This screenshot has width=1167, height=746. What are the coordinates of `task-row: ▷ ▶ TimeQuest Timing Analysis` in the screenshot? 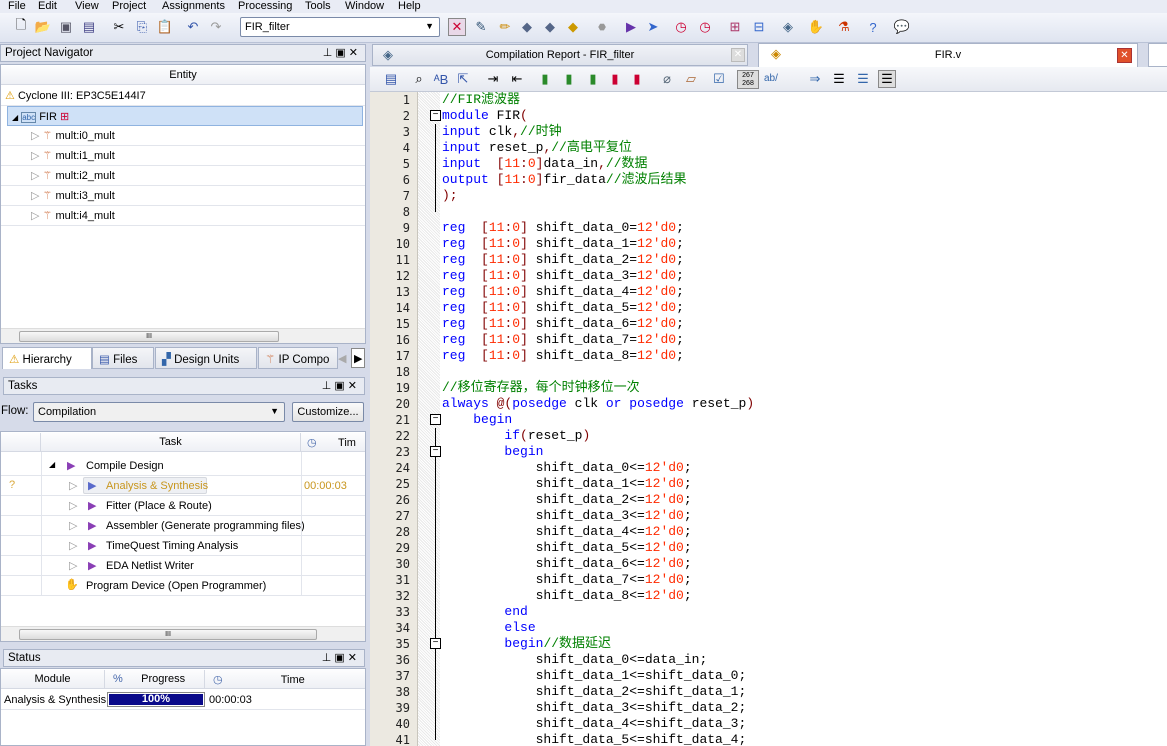 It's located at (183, 546).